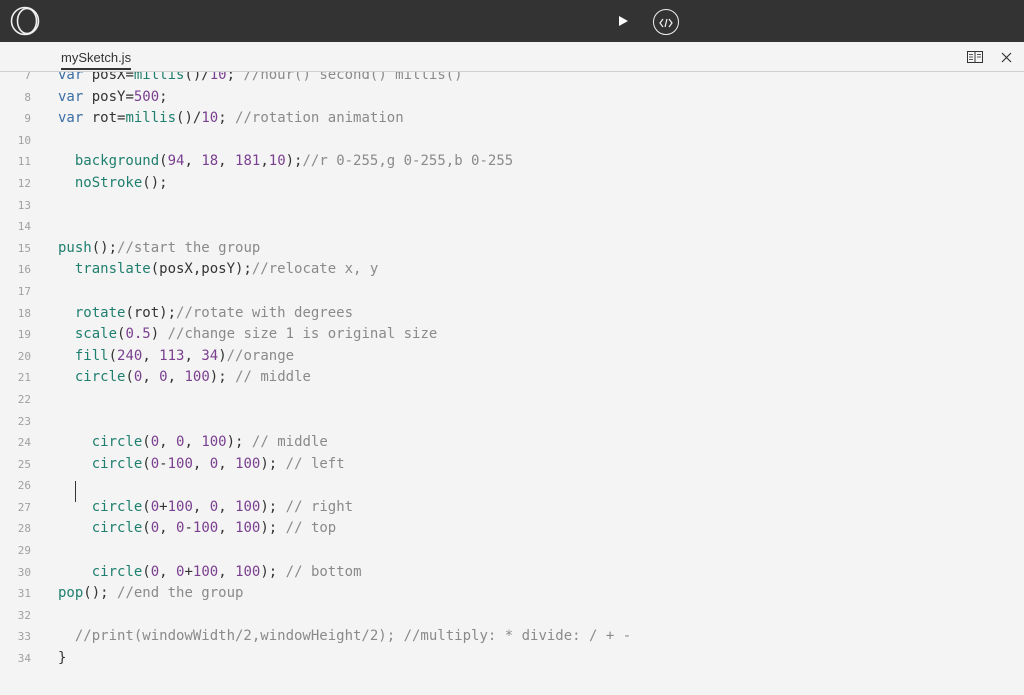 The height and width of the screenshot is (695, 1024). What do you see at coordinates (26, 21) in the screenshot?
I see `p5-logo-icon` at bounding box center [26, 21].